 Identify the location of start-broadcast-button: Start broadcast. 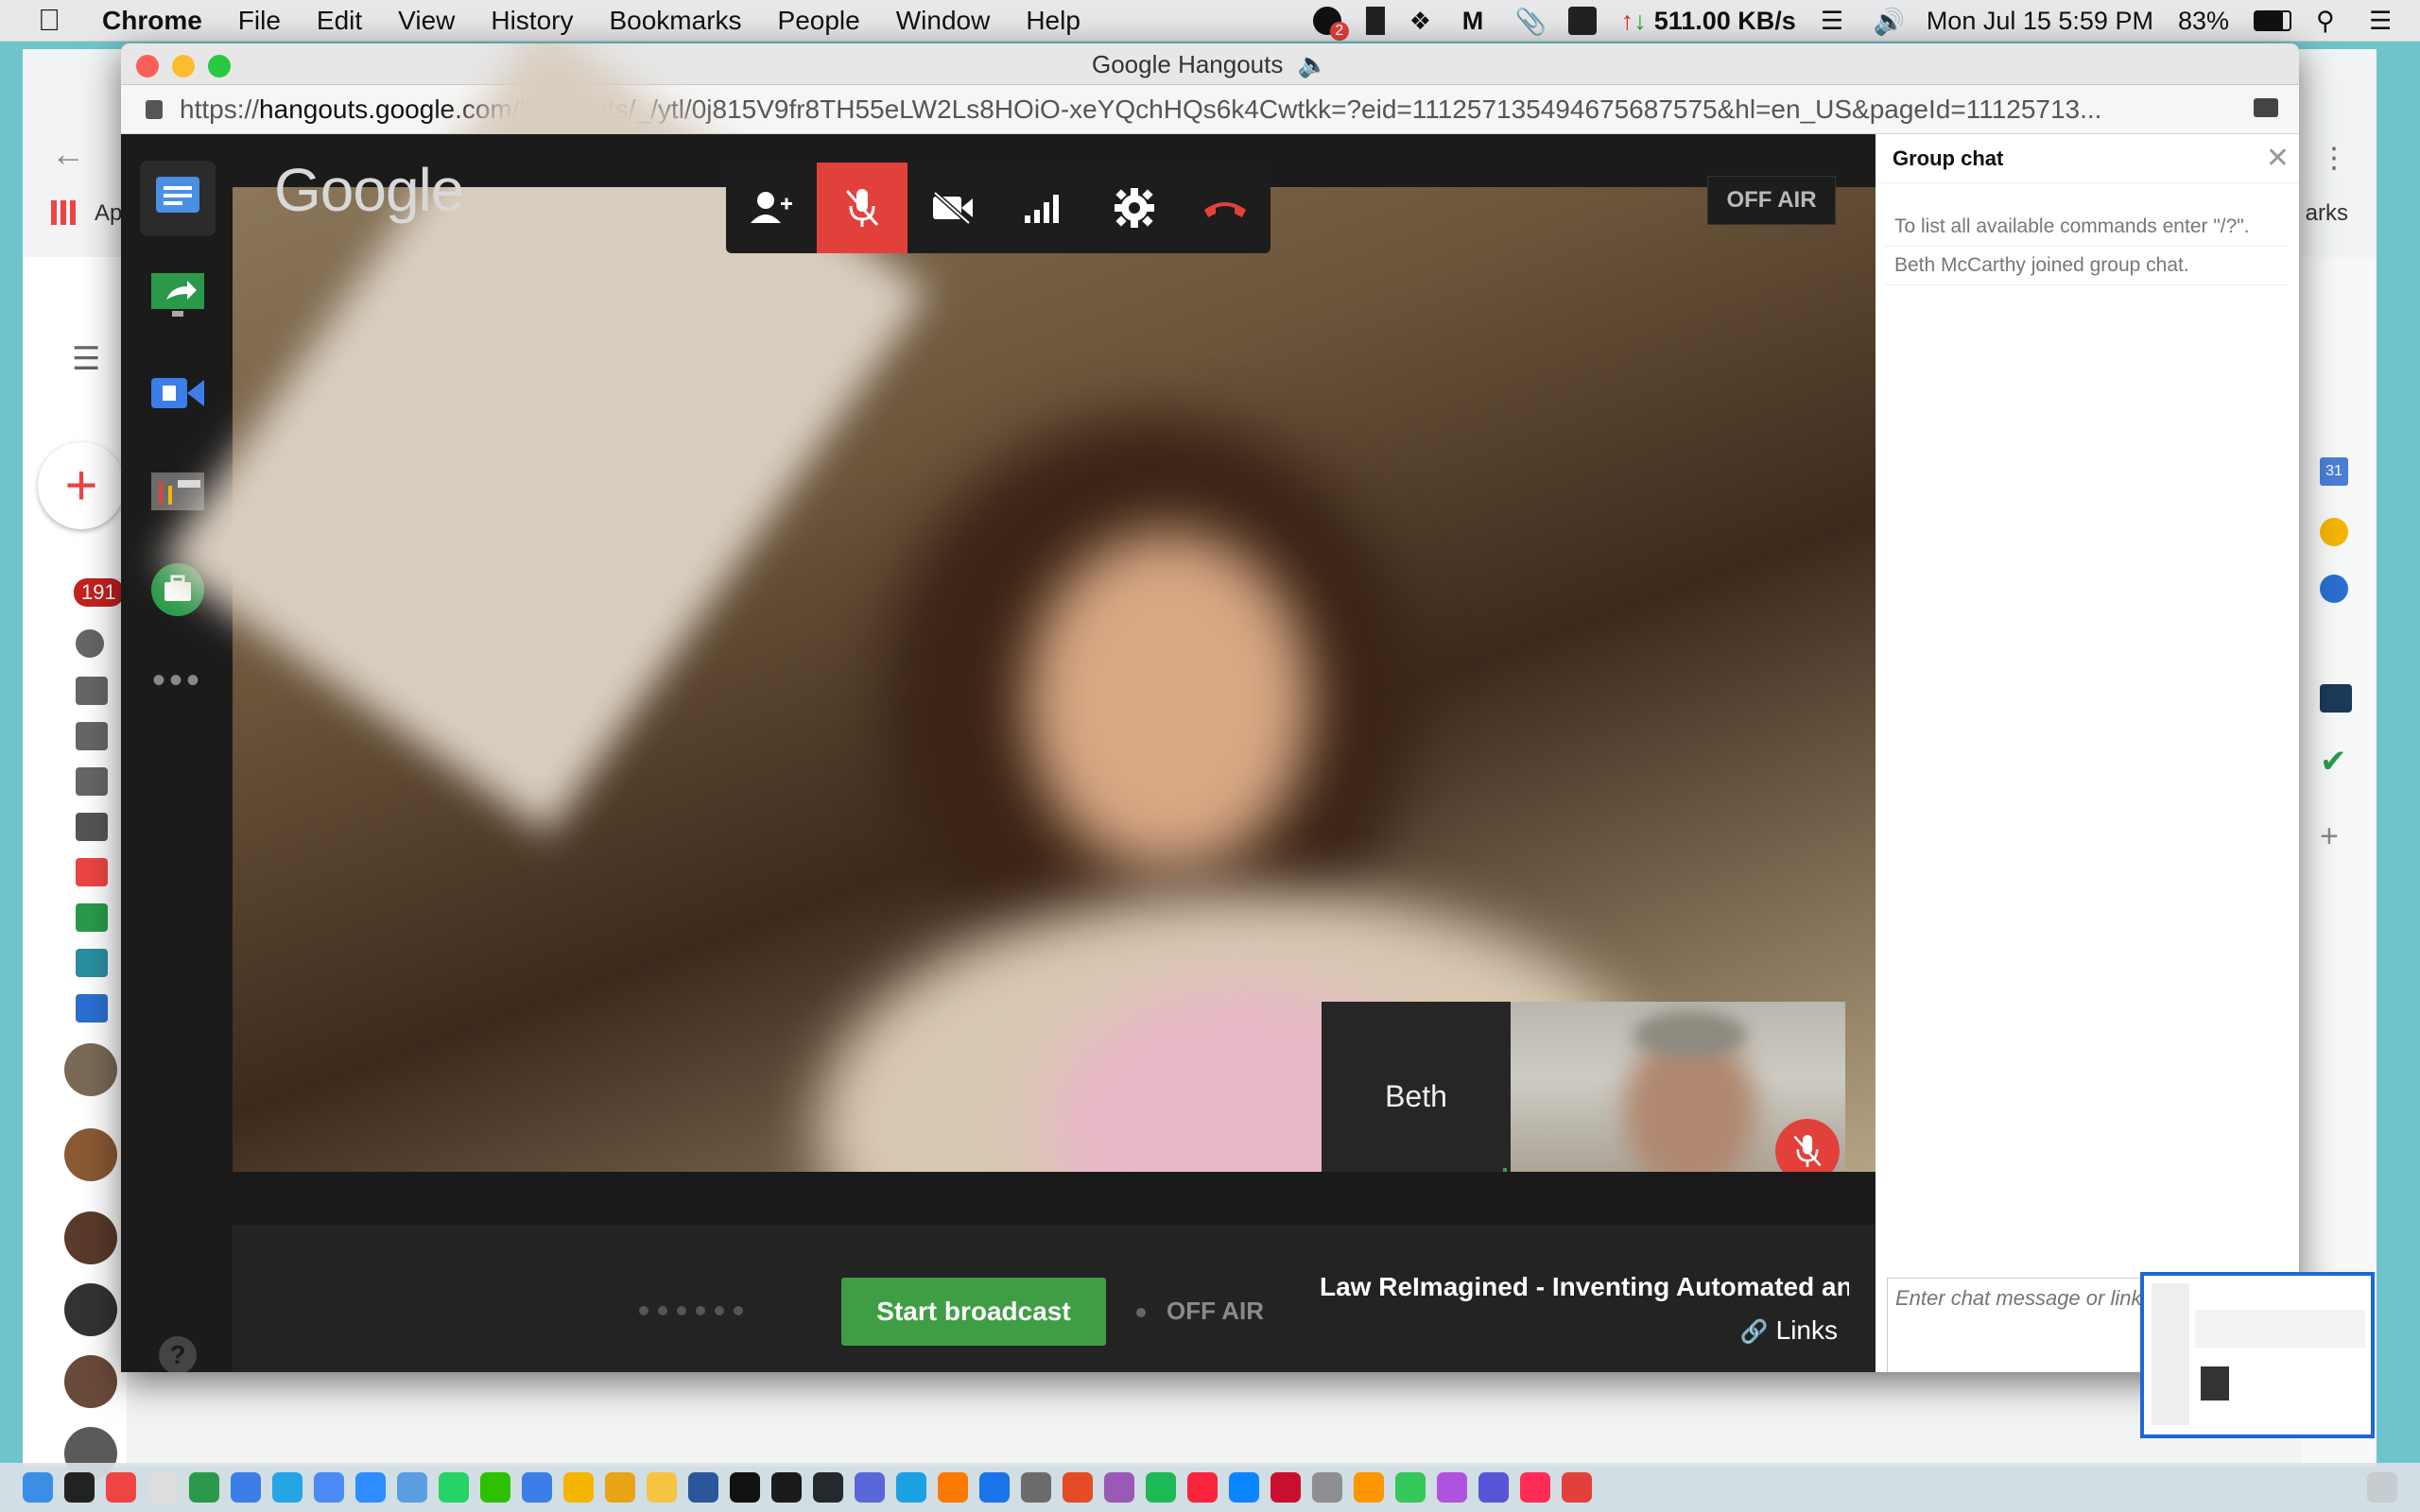
(973, 1312).